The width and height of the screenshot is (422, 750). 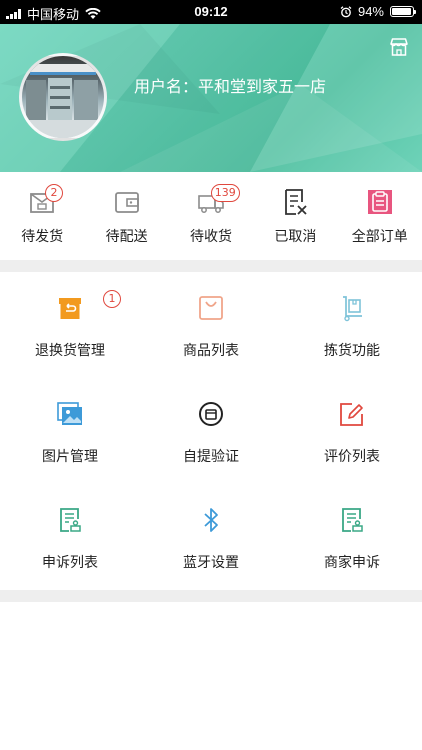 I want to click on verify-circle-icon, so click(x=211, y=414).